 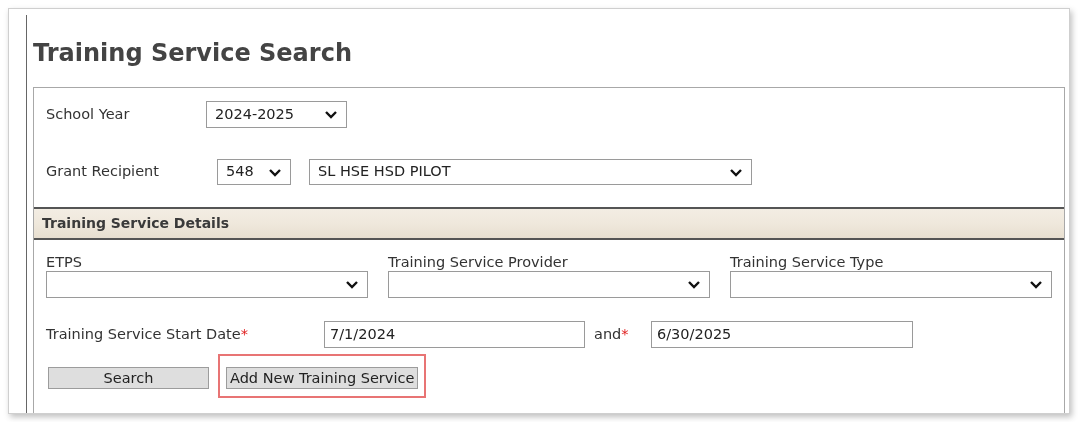 I want to click on start-date-field: 7/1/2024, so click(x=454, y=334).